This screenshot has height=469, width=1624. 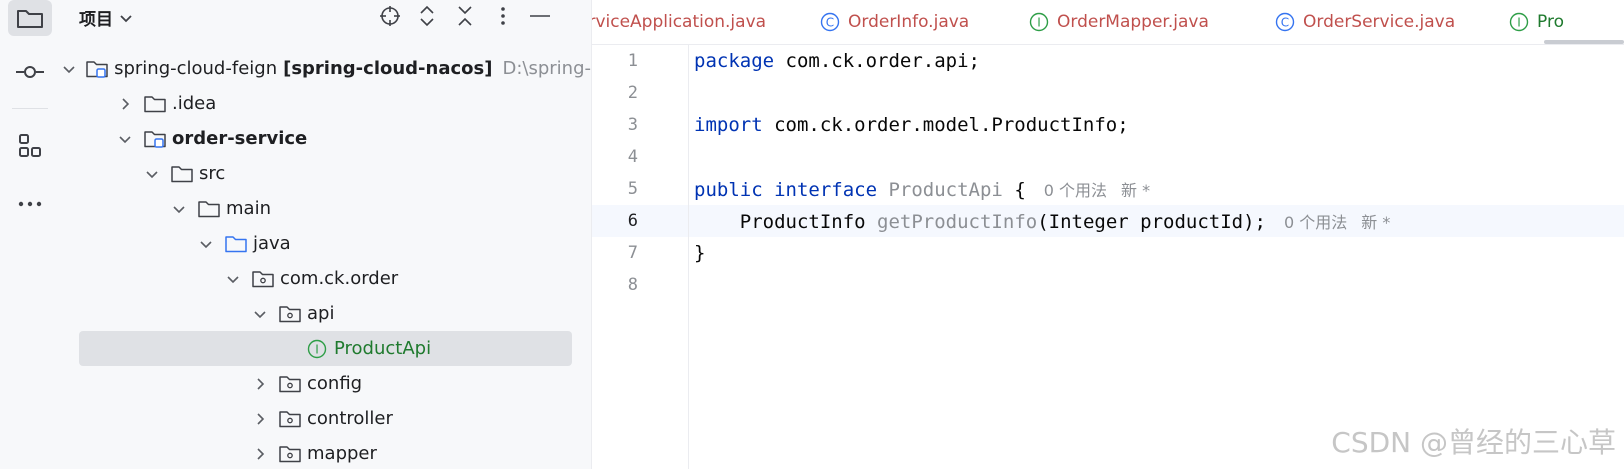 I want to click on more-tool-windows-button, so click(x=30, y=204).